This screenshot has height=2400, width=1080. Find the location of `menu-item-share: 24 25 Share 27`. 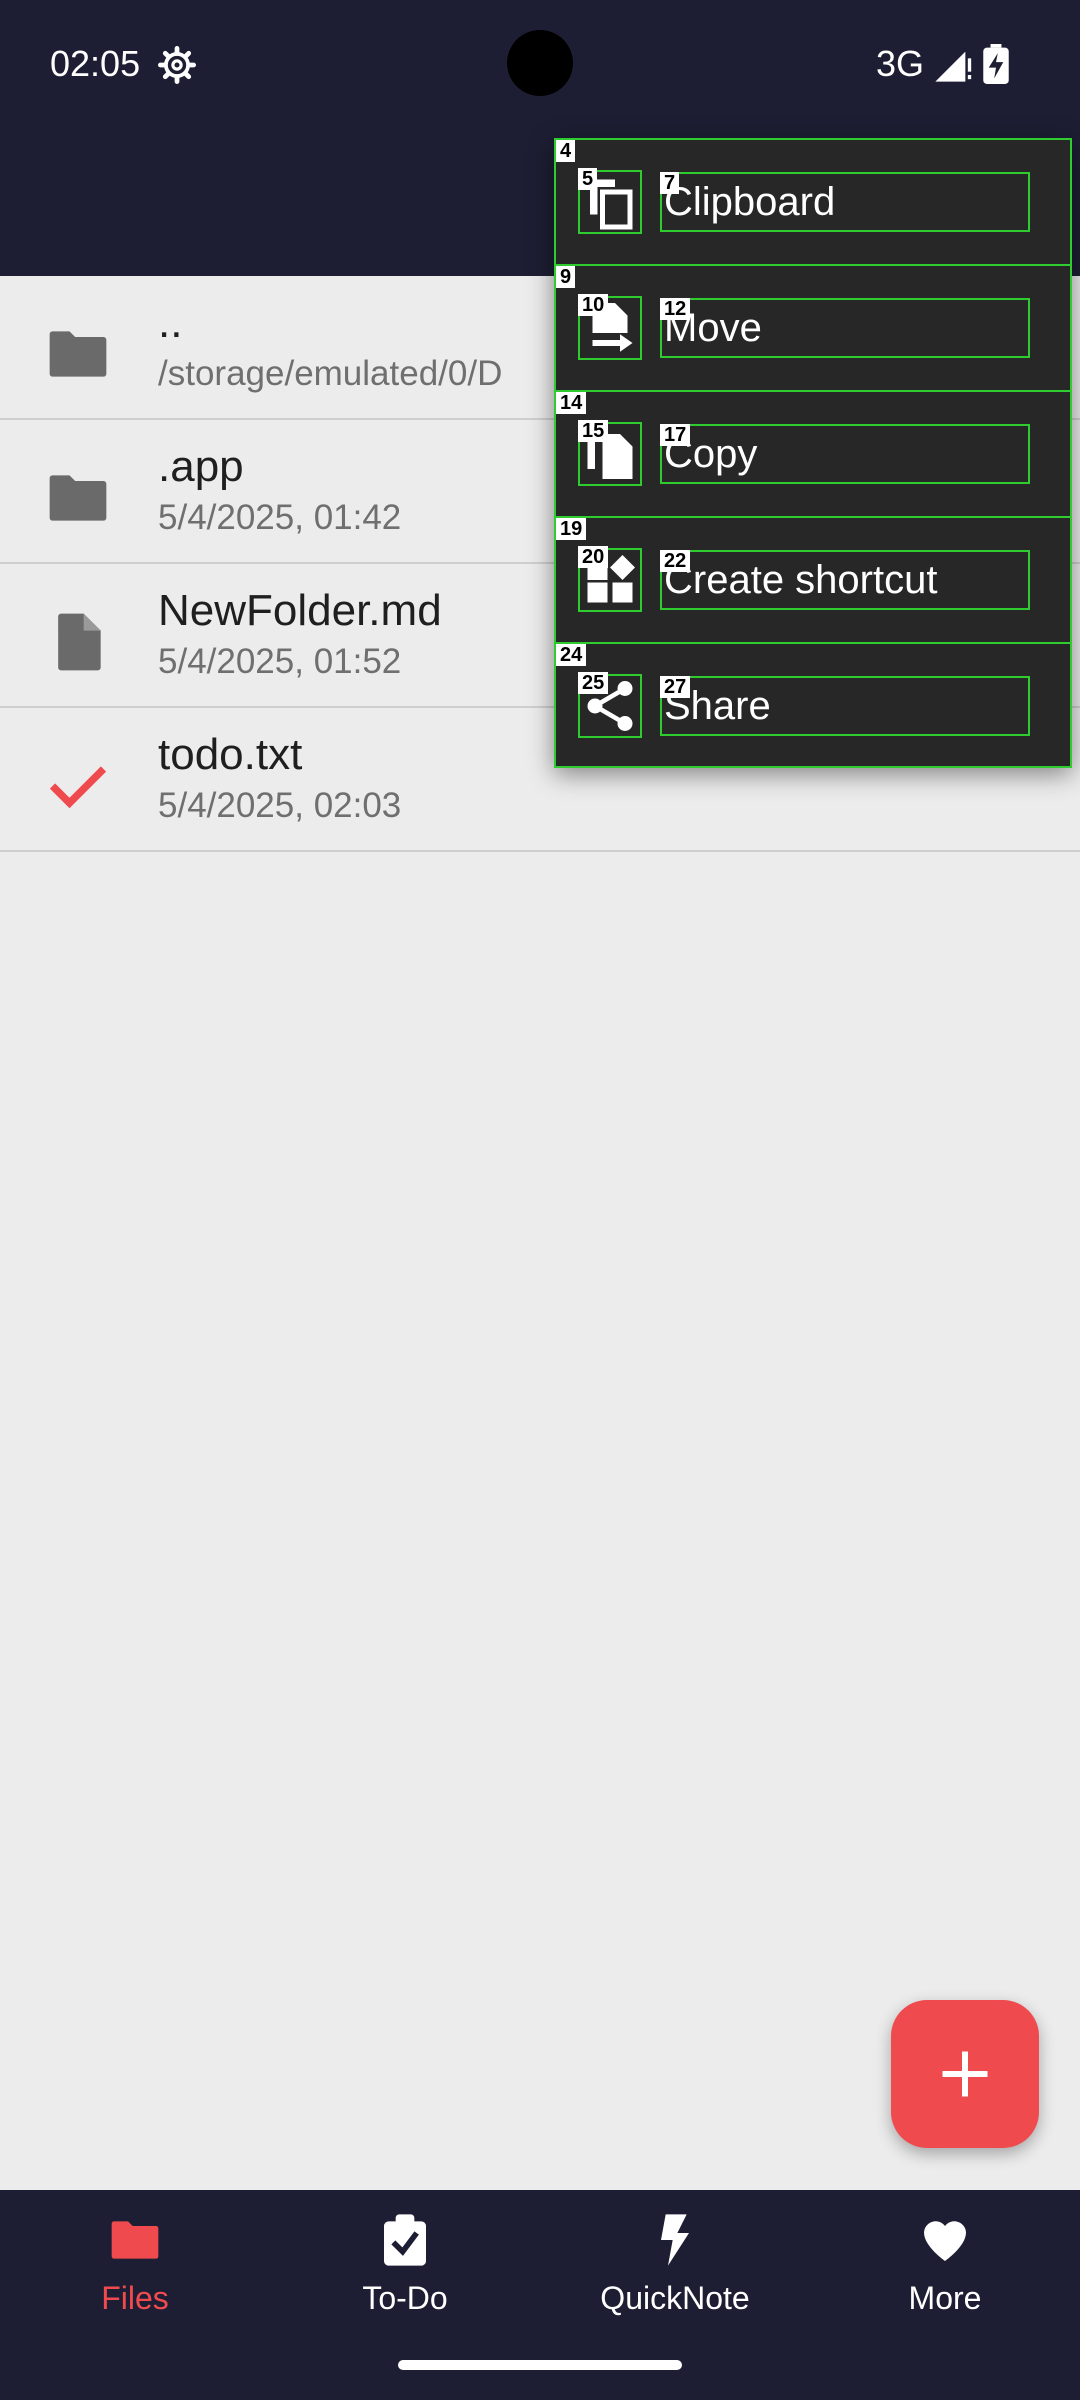

menu-item-share: 24 25 Share 27 is located at coordinates (813, 707).